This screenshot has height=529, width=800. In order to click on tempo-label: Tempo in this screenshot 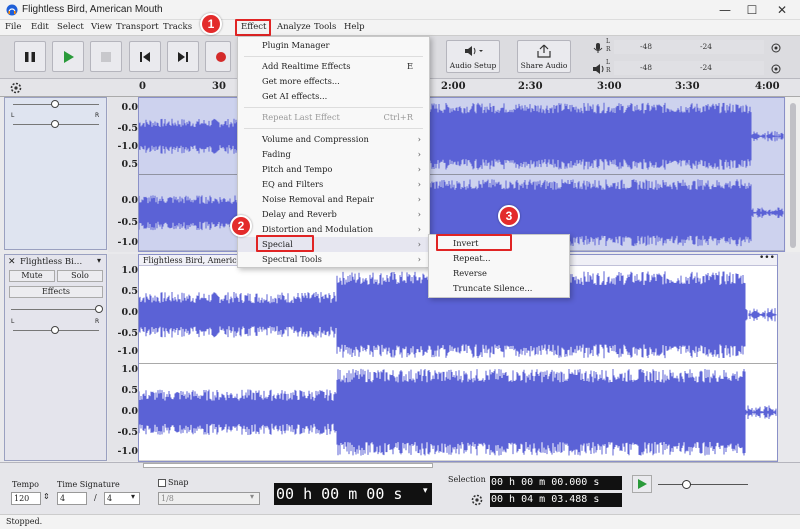, I will do `click(25, 484)`.